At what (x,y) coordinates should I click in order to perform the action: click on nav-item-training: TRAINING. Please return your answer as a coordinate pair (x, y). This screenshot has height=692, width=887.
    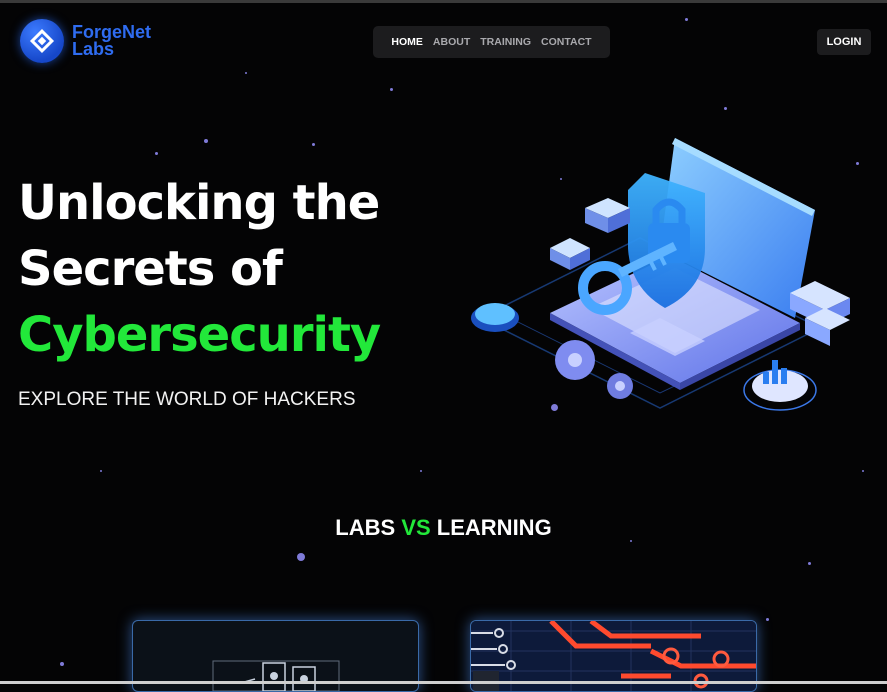
    Looking at the image, I should click on (505, 42).